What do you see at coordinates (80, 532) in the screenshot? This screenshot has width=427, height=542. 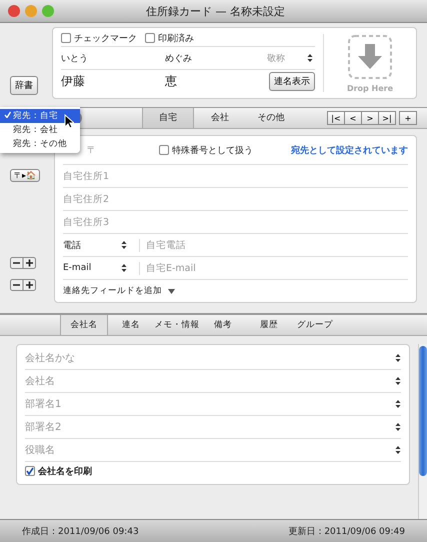 I see `created-date: 作成日：2011/09/06 09:43` at bounding box center [80, 532].